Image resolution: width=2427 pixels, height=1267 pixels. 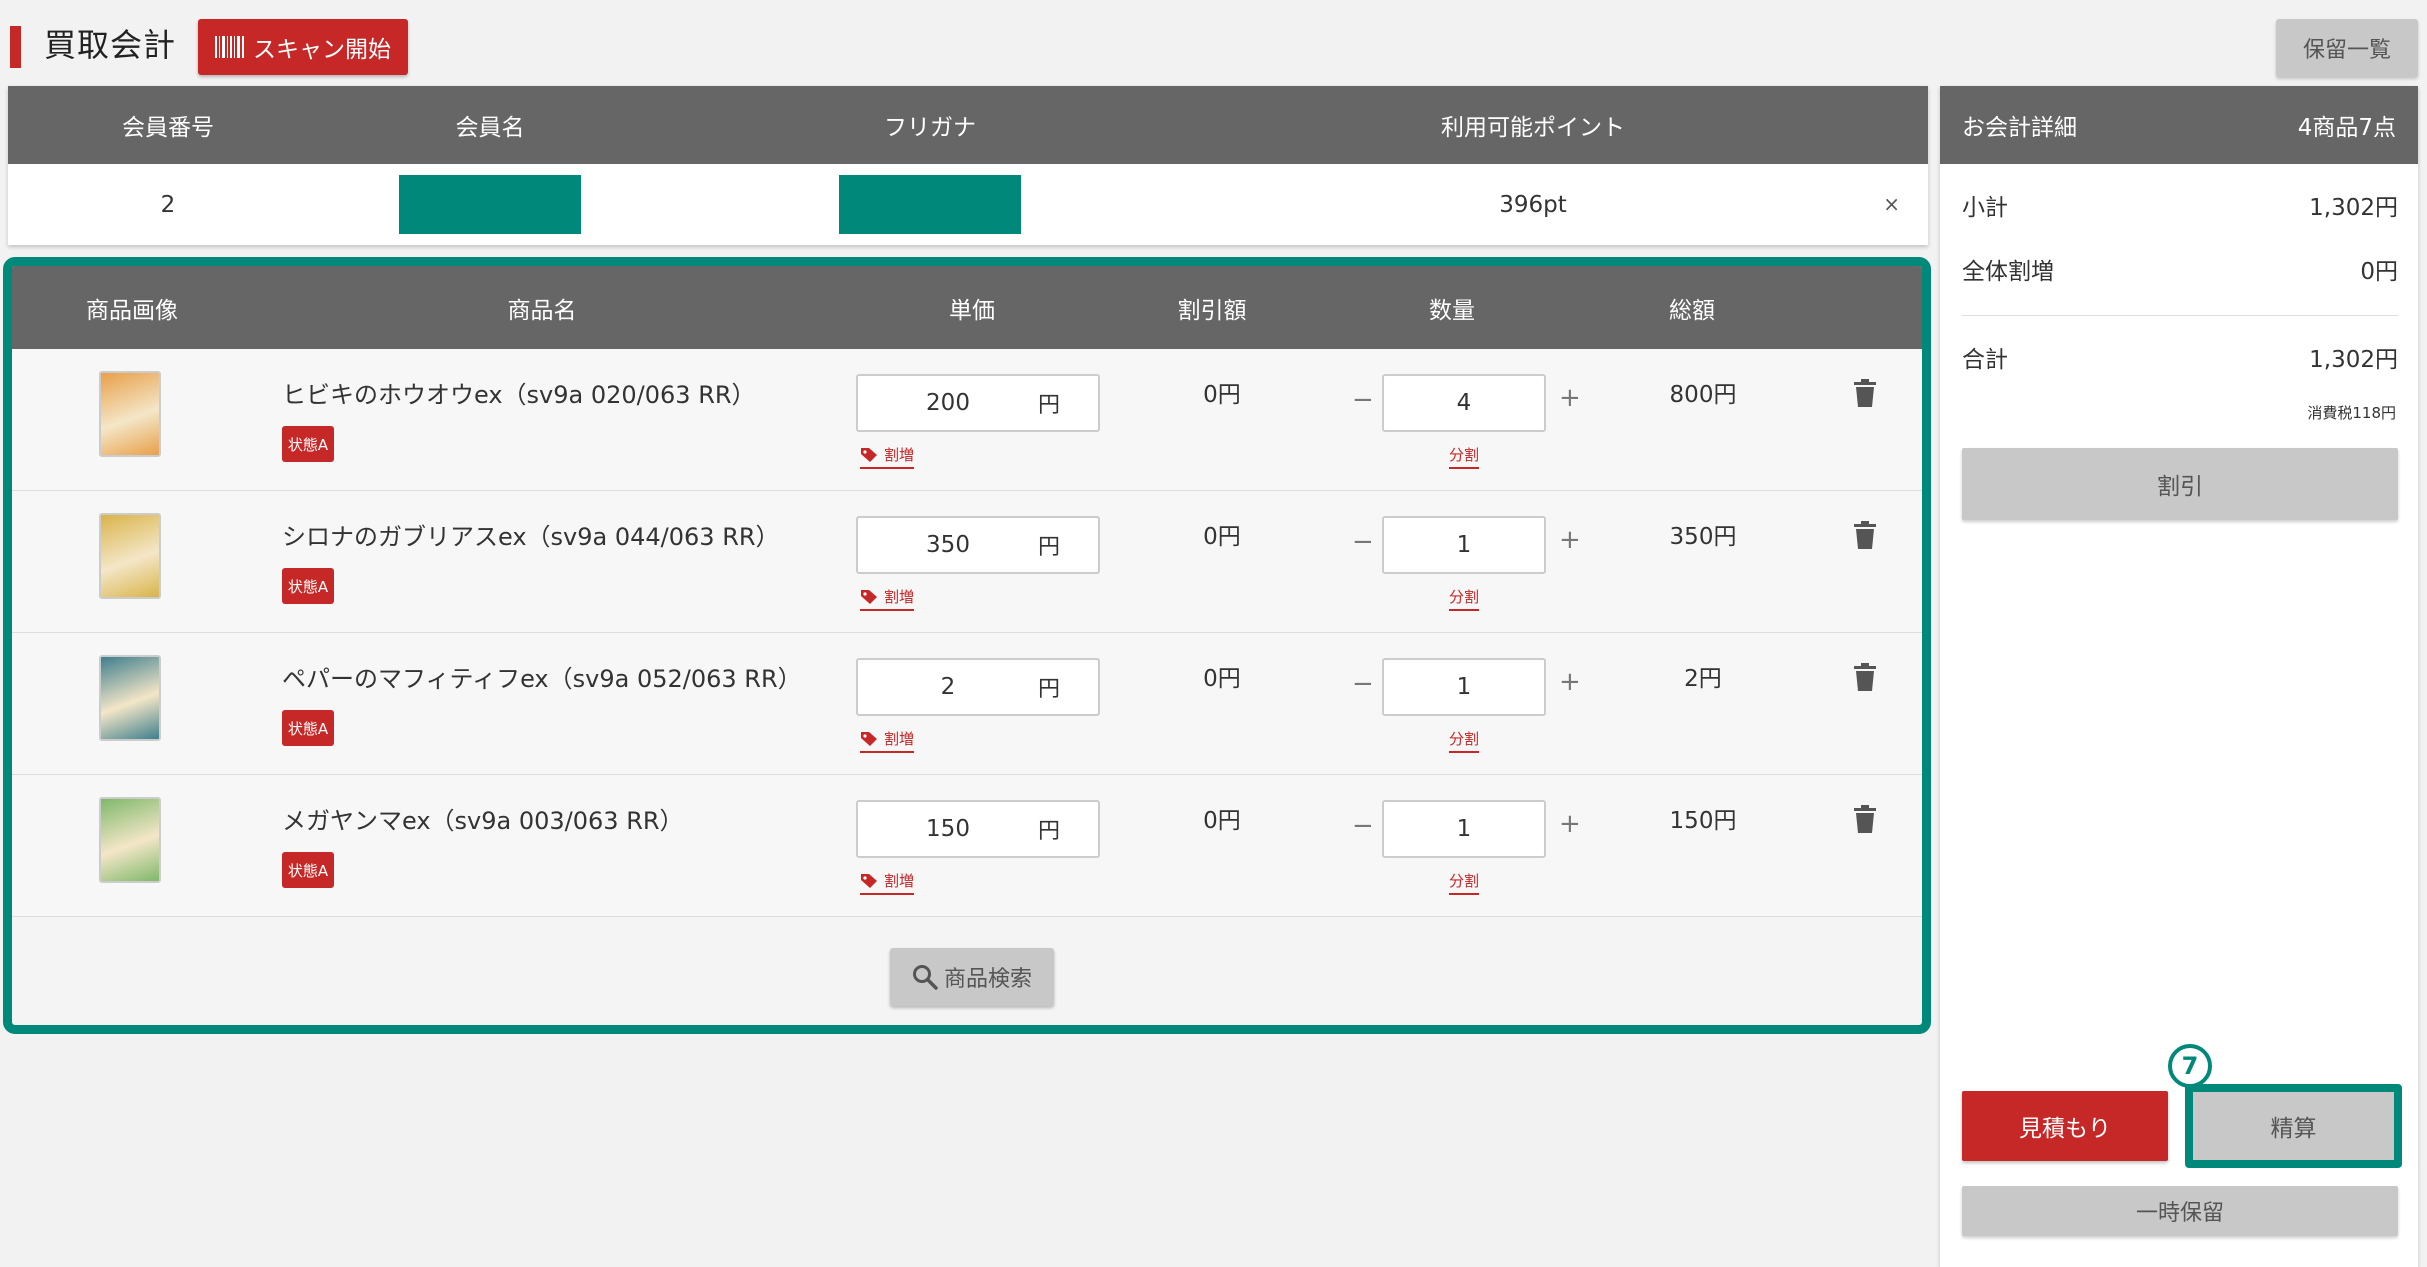 I want to click on row-total-value: 150円, so click(x=1703, y=821).